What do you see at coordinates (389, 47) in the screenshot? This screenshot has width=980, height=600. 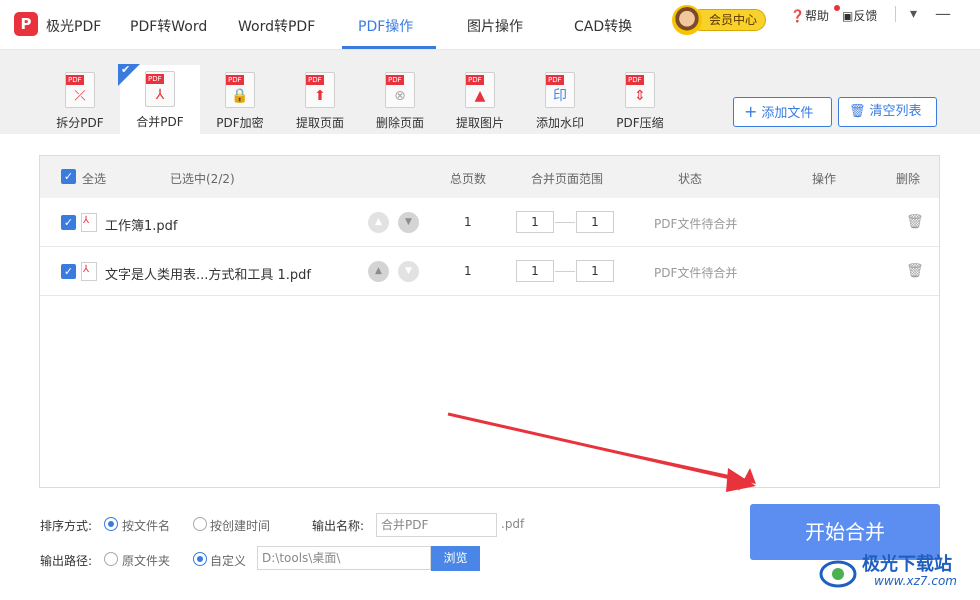 I see `active-tab-indicator` at bounding box center [389, 47].